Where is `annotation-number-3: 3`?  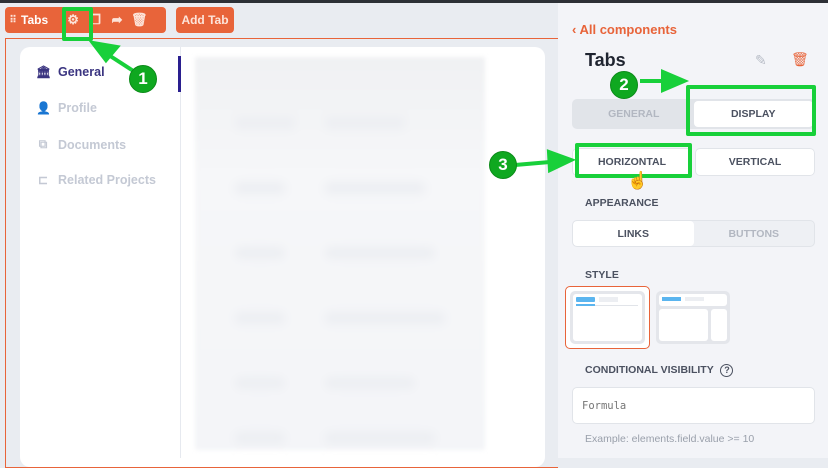
annotation-number-3: 3 is located at coordinates (503, 165).